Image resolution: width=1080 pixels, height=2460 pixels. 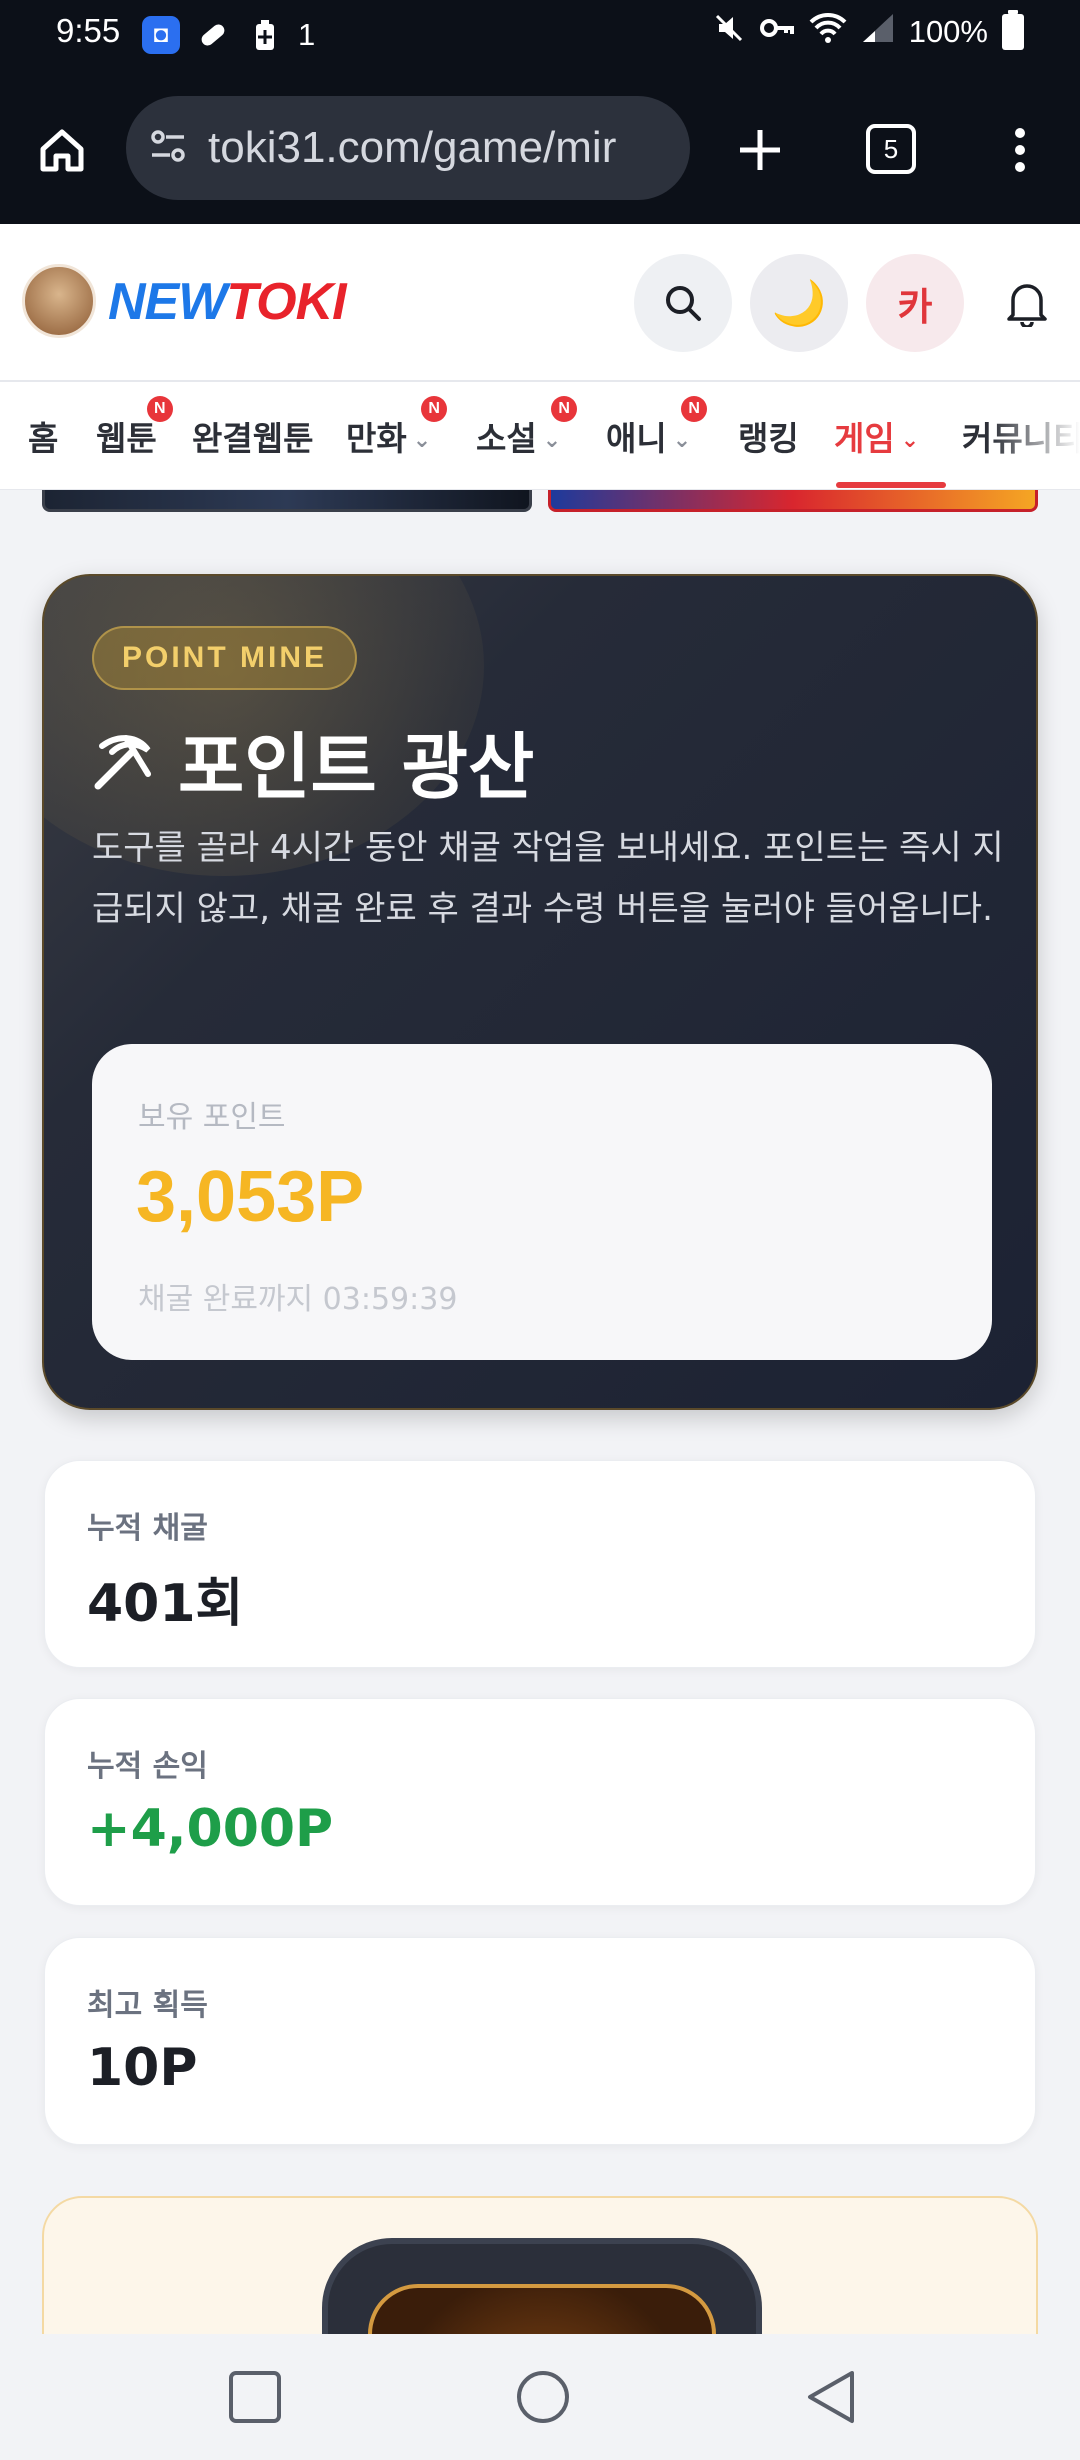 I want to click on nav-item-novel: 소설 ⌄ N, so click(x=527, y=428).